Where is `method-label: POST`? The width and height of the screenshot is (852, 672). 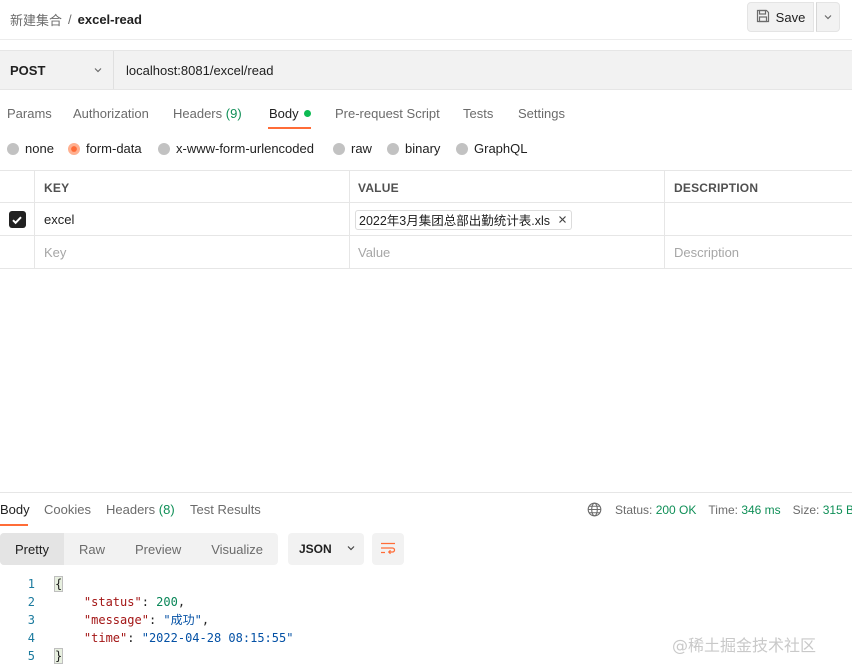 method-label: POST is located at coordinates (28, 70).